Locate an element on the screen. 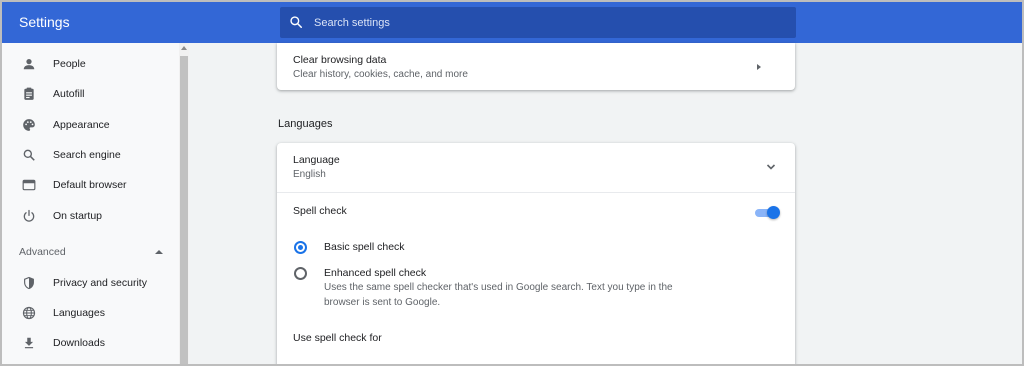 The width and height of the screenshot is (1024, 366). sidebar-item-languages: Languages is located at coordinates (90, 313).